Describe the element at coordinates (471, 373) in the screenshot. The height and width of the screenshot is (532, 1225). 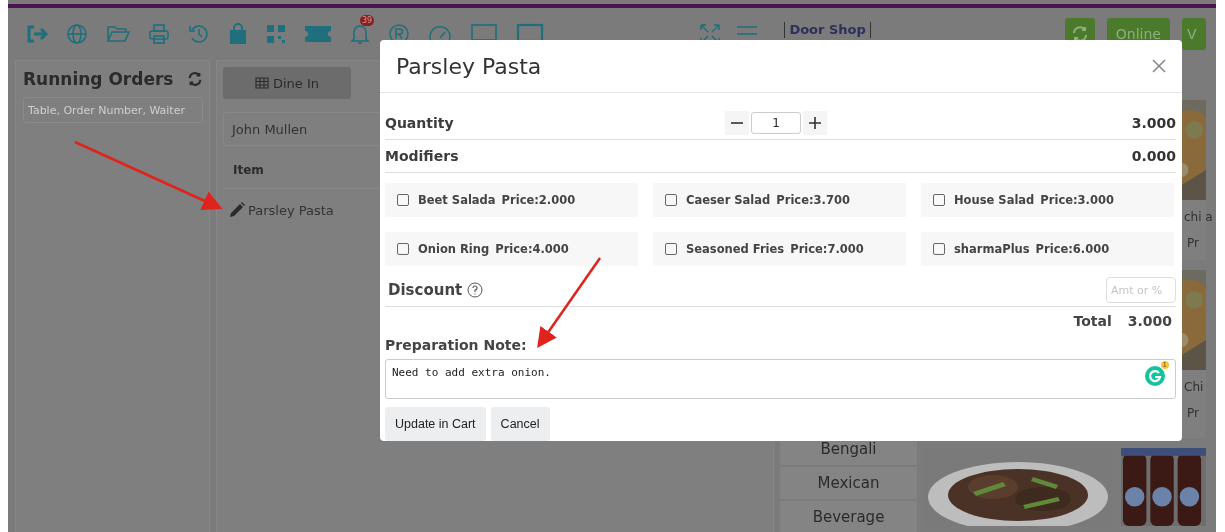
I see `note-text: Need to add extra onion.` at that location.